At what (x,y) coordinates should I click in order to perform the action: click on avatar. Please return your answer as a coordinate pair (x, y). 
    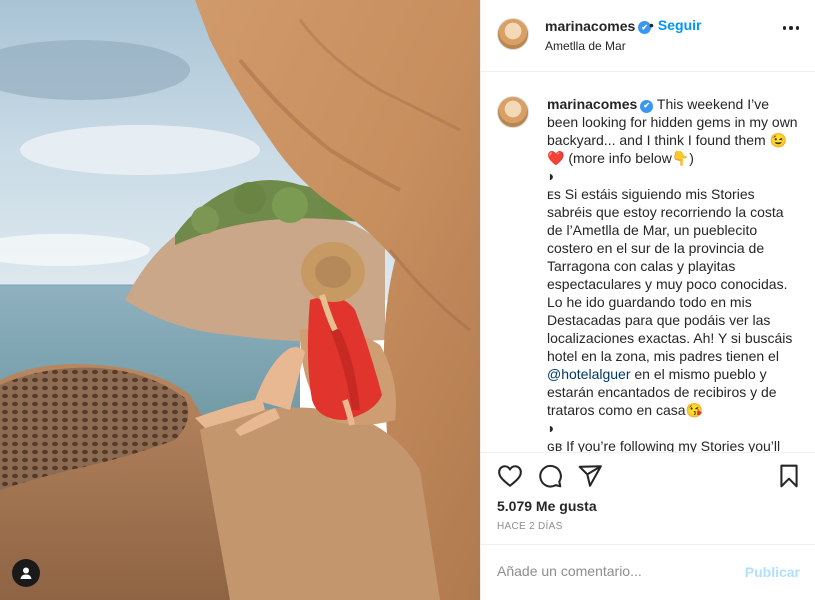
    Looking at the image, I should click on (513, 34).